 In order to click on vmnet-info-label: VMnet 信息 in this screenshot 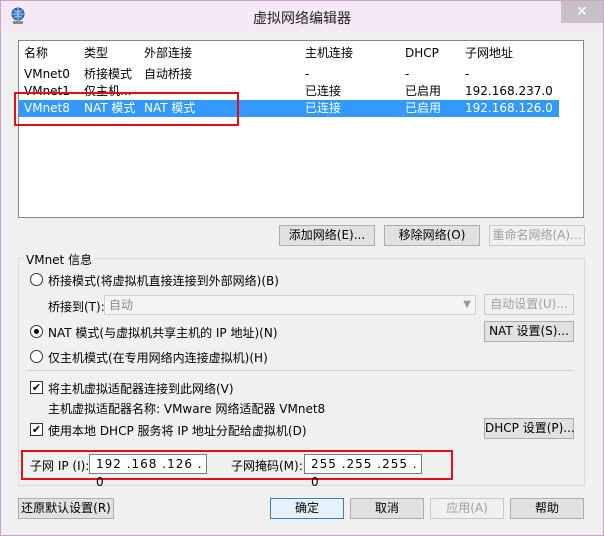, I will do `click(59, 259)`.